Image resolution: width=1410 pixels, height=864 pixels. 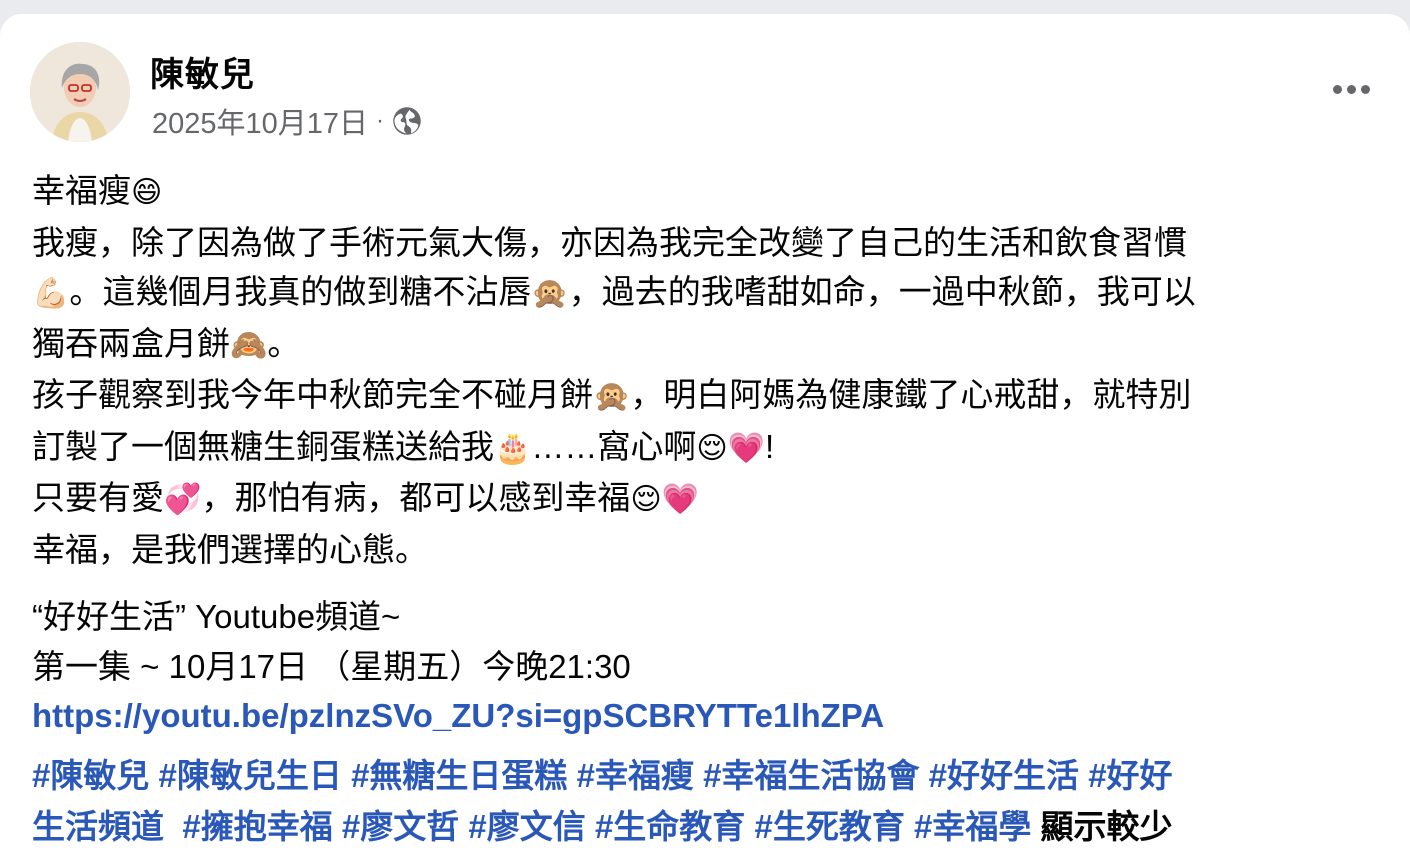 What do you see at coordinates (526, 826) in the screenshot?
I see `hashtag: #廖文信` at bounding box center [526, 826].